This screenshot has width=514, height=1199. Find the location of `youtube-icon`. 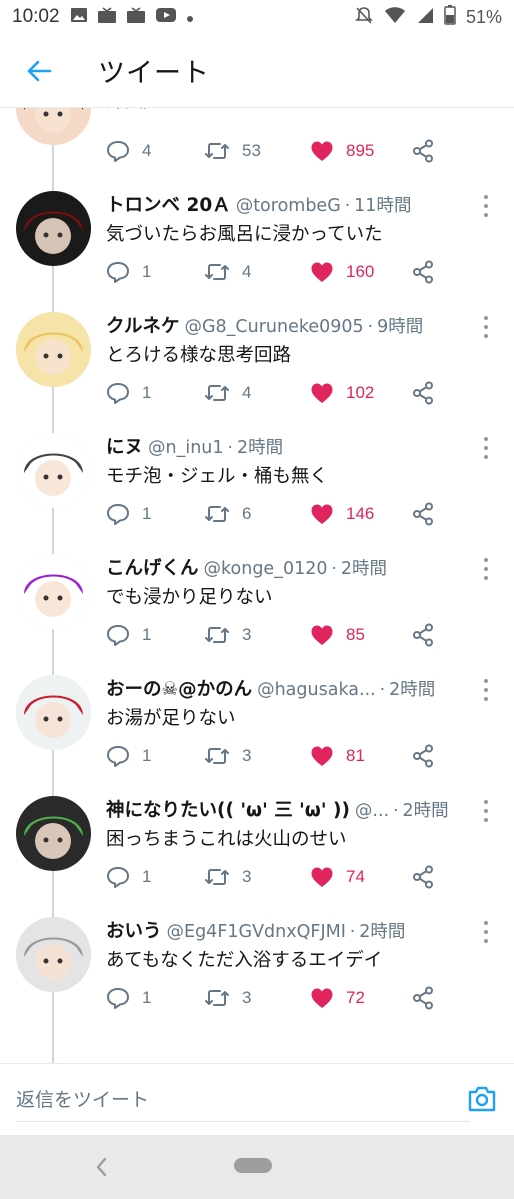

youtube-icon is located at coordinates (166, 17).